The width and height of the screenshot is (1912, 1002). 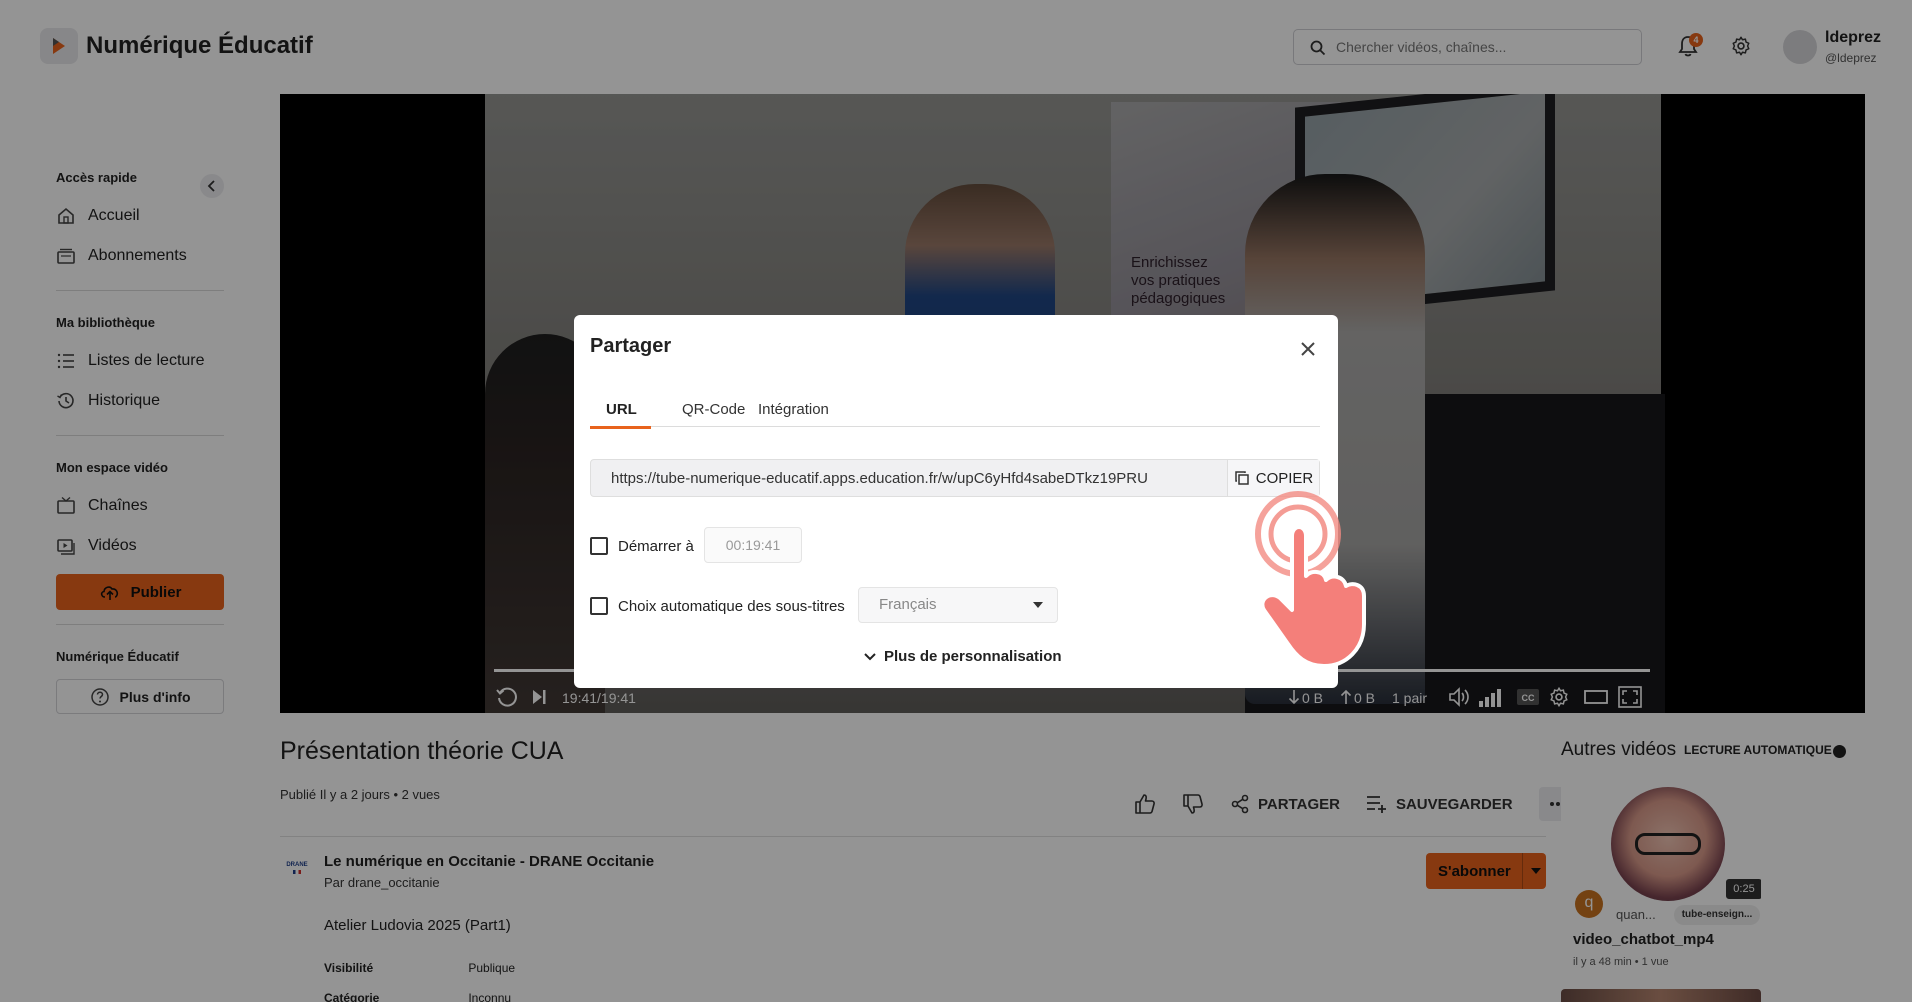 What do you see at coordinates (731, 606) in the screenshot?
I see `auto-subtitles-label: Choix automatique des sous-titres` at bounding box center [731, 606].